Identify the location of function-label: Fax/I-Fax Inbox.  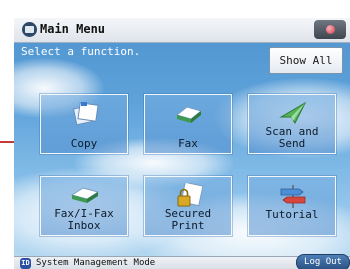
(84, 219).